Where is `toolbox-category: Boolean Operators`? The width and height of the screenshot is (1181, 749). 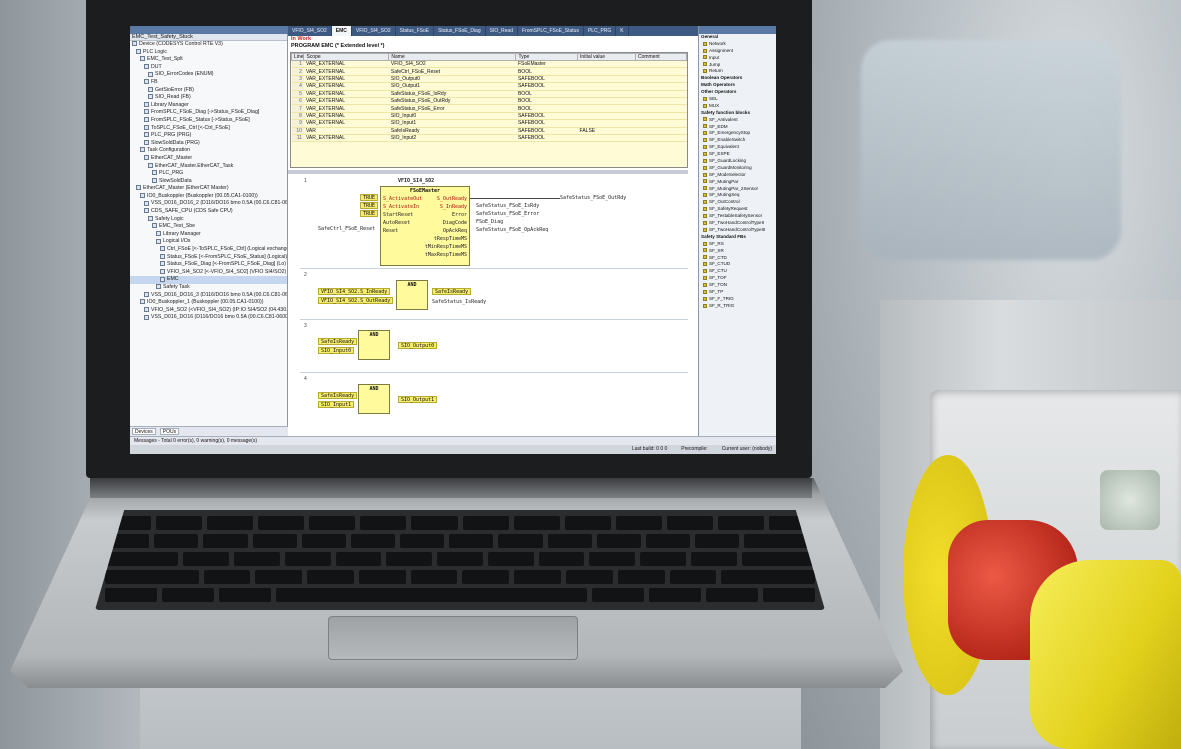
toolbox-category: Boolean Operators is located at coordinates (737, 78).